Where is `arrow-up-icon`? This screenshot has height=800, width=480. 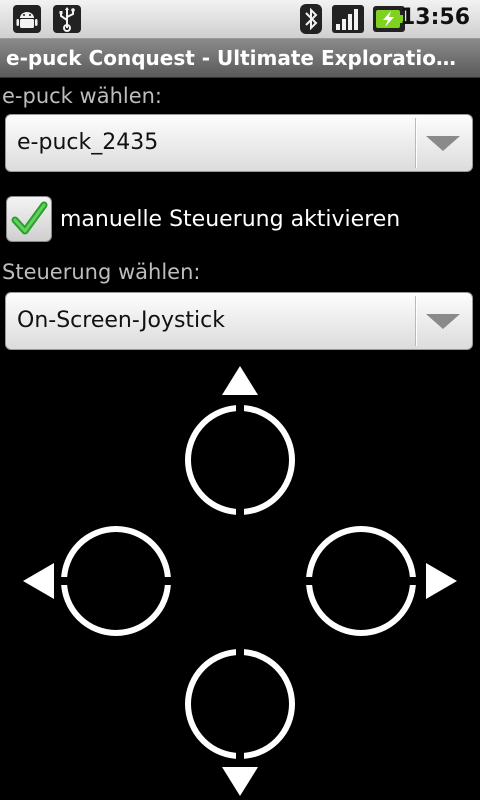 arrow-up-icon is located at coordinates (240, 380).